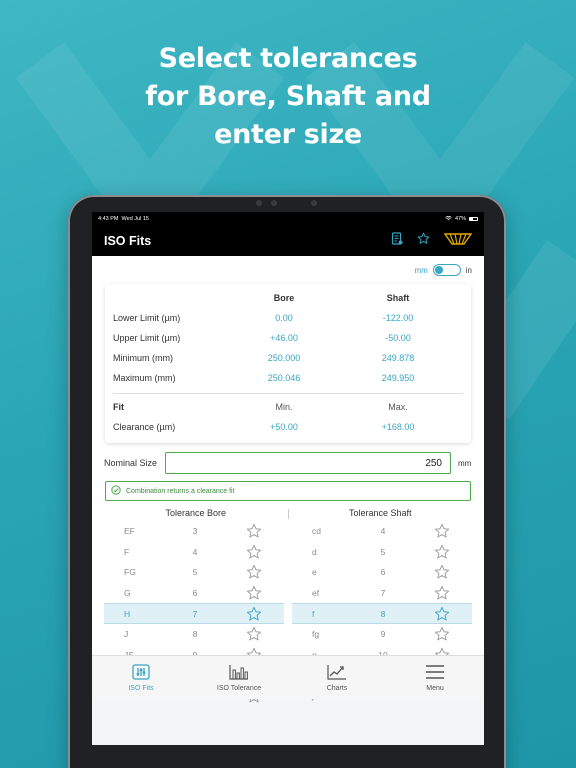 The width and height of the screenshot is (576, 768). I want to click on tab-iso-fits: ISO Fits, so click(141, 677).